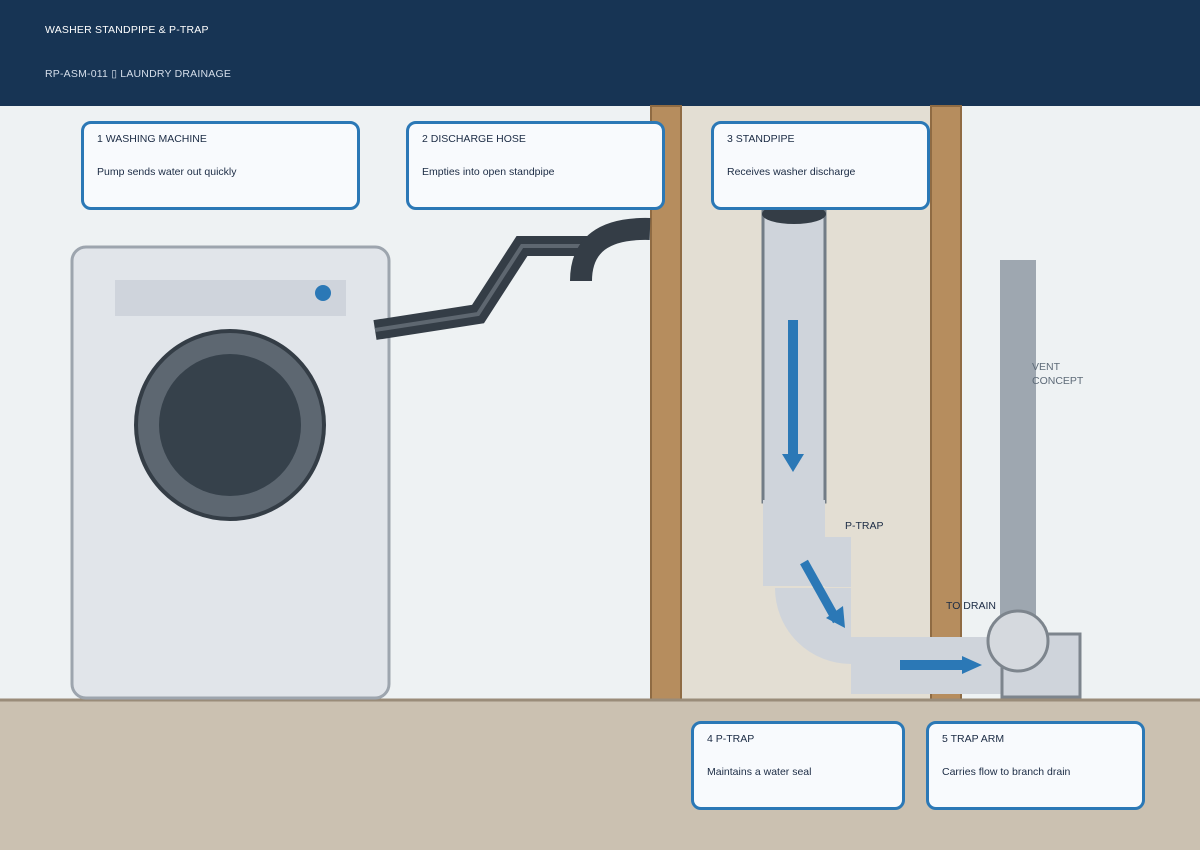 The image size is (1200, 850). What do you see at coordinates (971, 606) in the screenshot?
I see `to-drain-label: TO DRAIN` at bounding box center [971, 606].